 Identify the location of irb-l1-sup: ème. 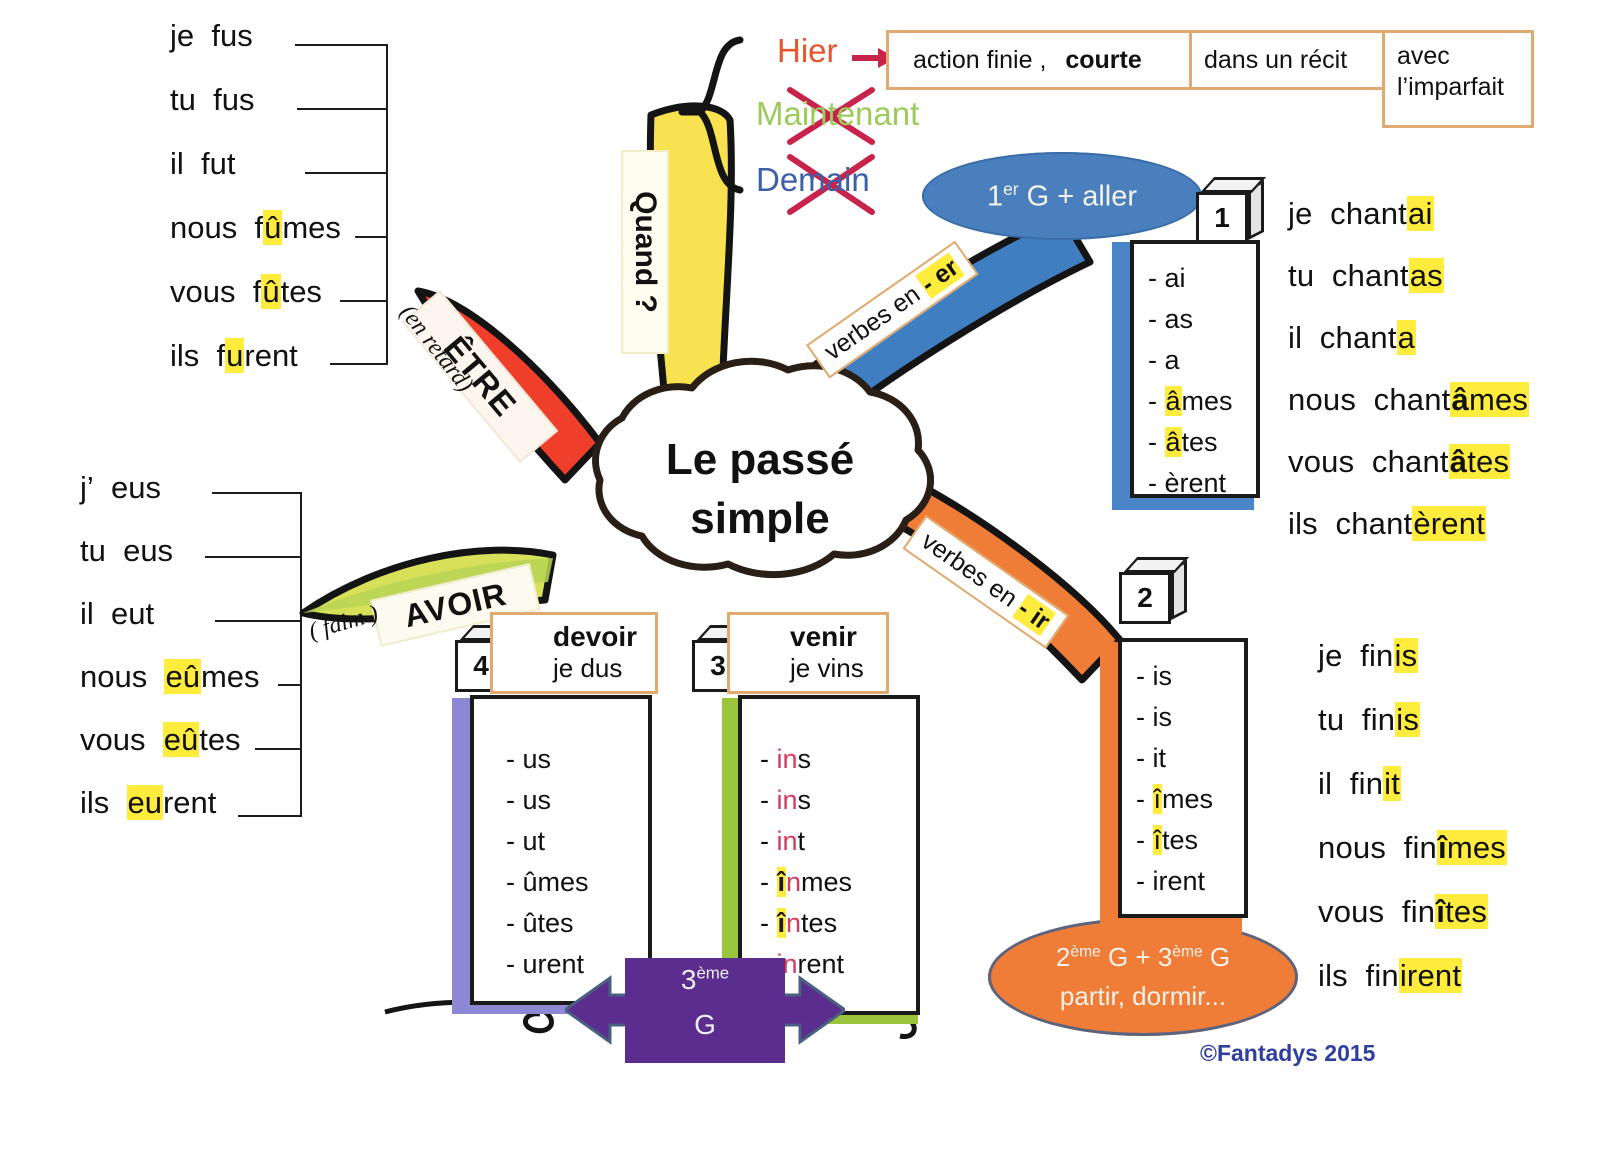
(1085, 952).